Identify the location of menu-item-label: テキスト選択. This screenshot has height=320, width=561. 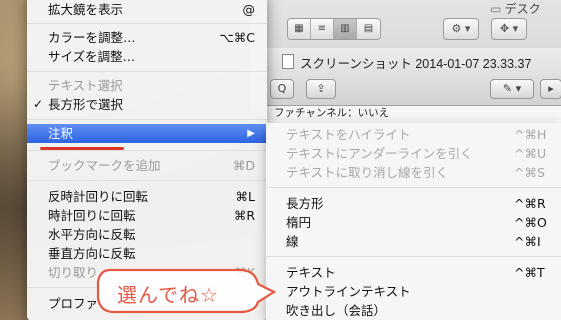
(85, 85).